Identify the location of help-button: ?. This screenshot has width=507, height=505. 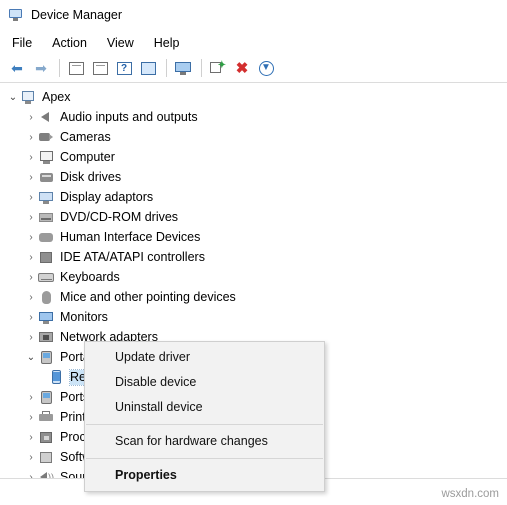
(124, 68).